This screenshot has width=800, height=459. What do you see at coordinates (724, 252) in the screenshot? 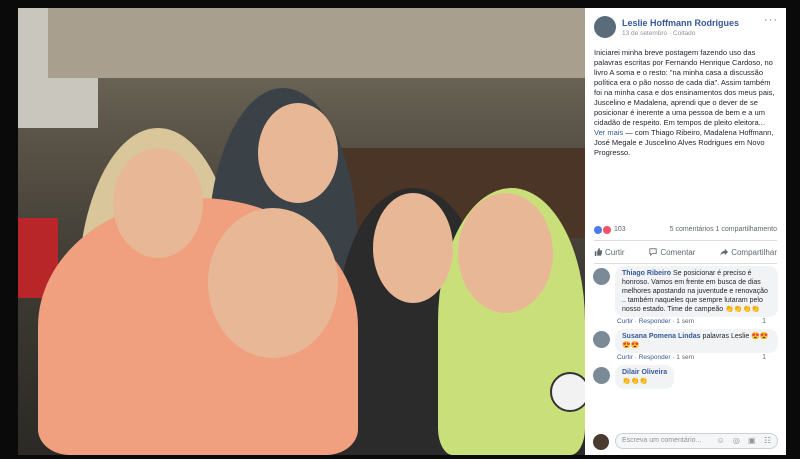
I see `share-icon` at bounding box center [724, 252].